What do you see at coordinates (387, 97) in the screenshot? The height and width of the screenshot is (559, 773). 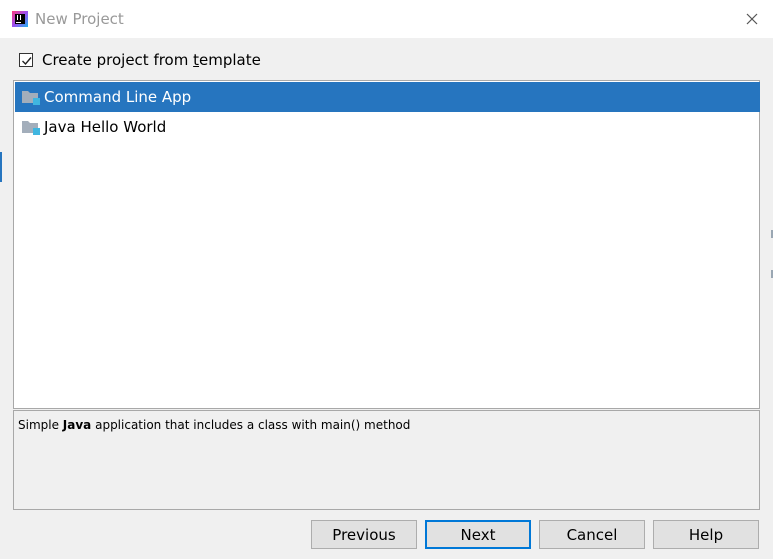 I see `template-item-command-line-app: Command Line App` at bounding box center [387, 97].